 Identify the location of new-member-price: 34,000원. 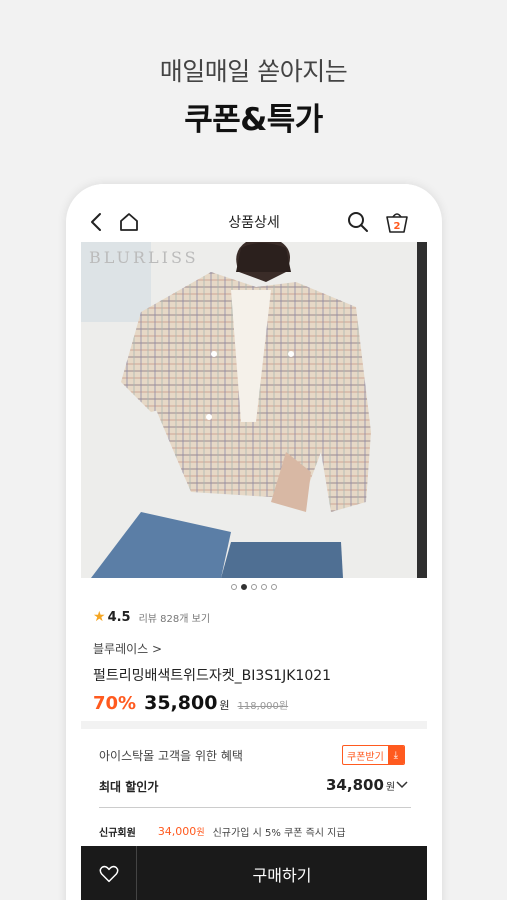
(181, 831).